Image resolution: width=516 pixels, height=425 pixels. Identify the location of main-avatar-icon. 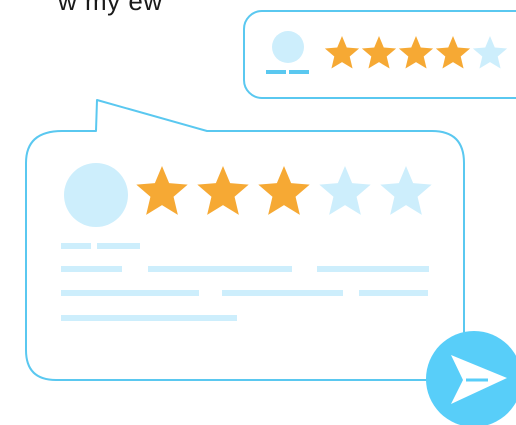
(96, 195).